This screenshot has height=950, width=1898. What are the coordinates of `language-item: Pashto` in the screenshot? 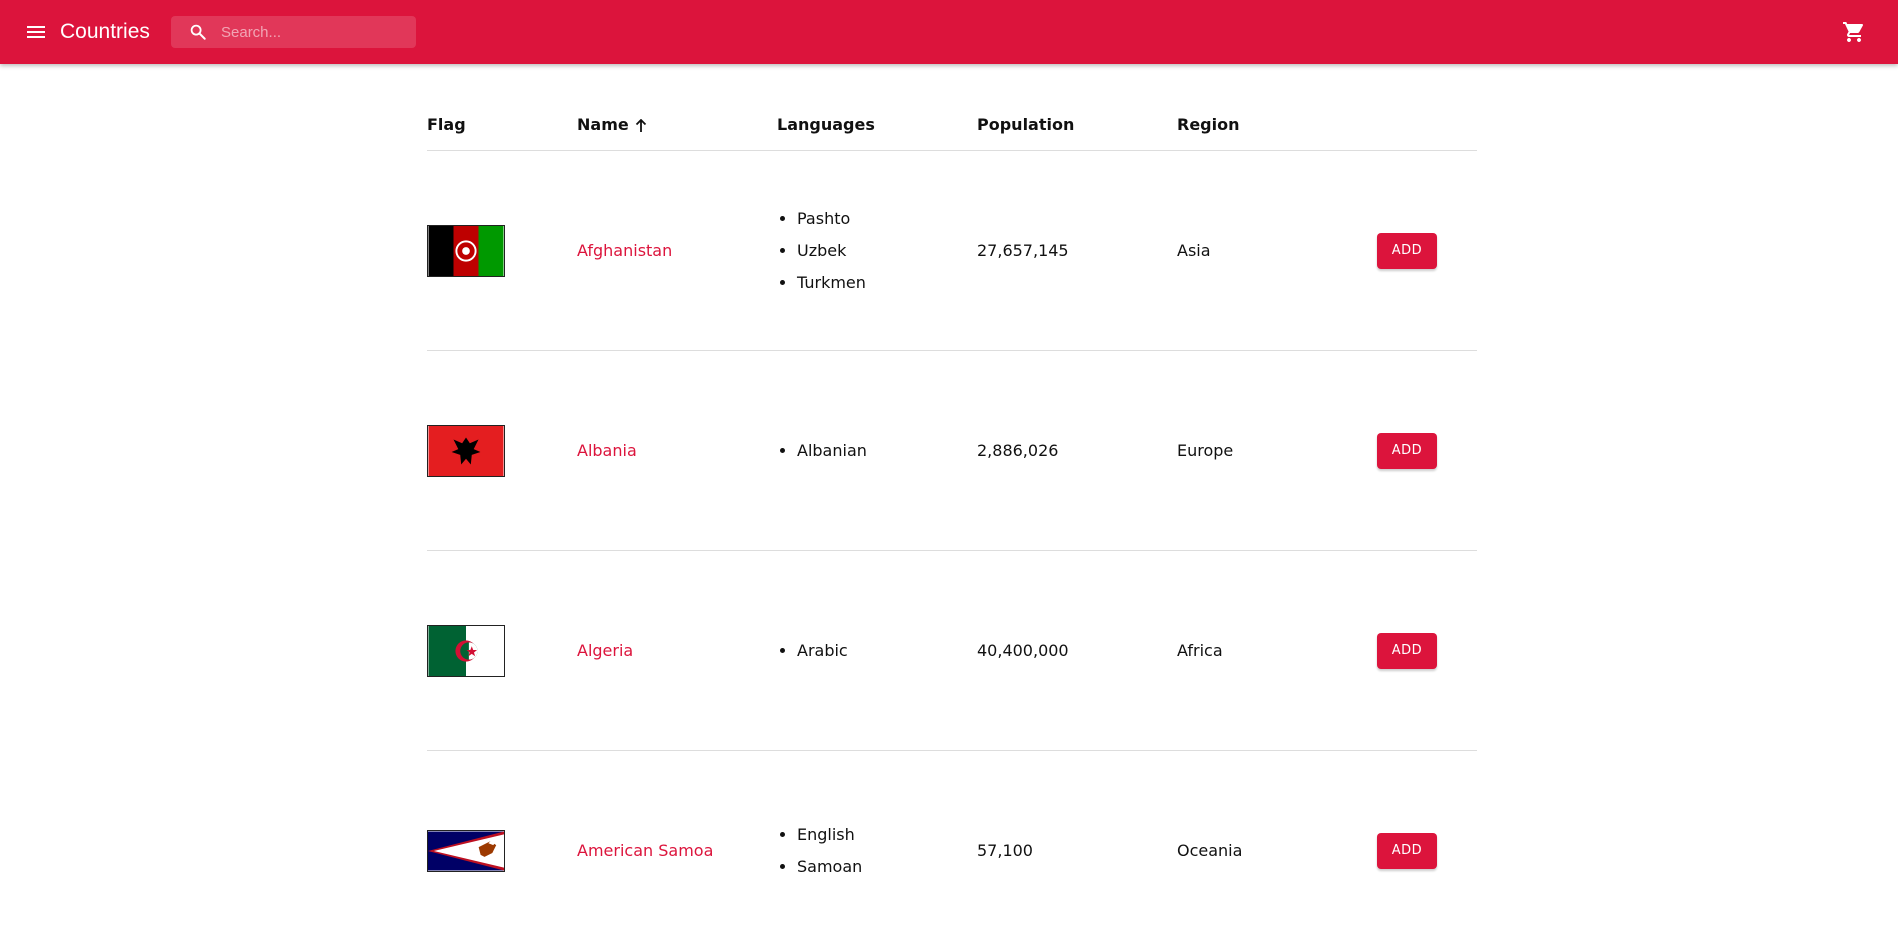 It's located at (831, 219).